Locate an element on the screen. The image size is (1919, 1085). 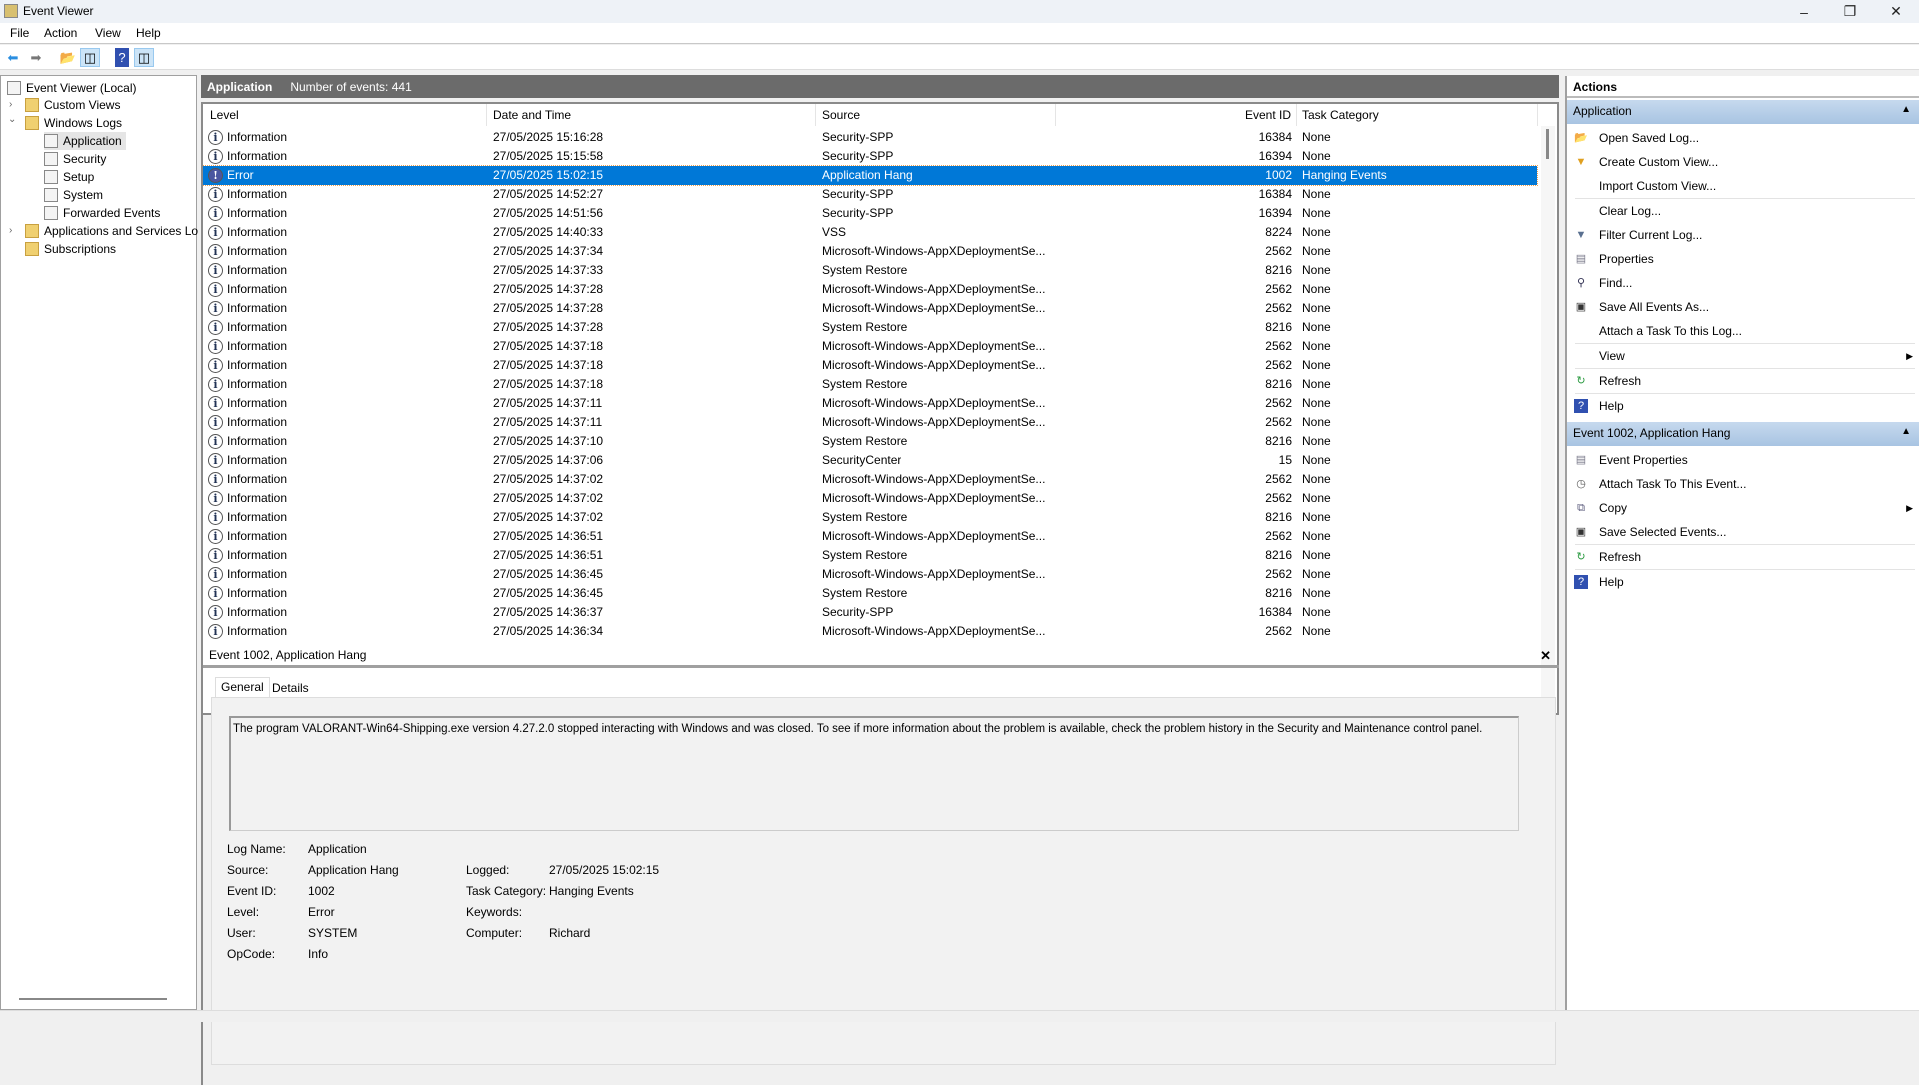
scrollbar-thumb is located at coordinates (1547, 144).